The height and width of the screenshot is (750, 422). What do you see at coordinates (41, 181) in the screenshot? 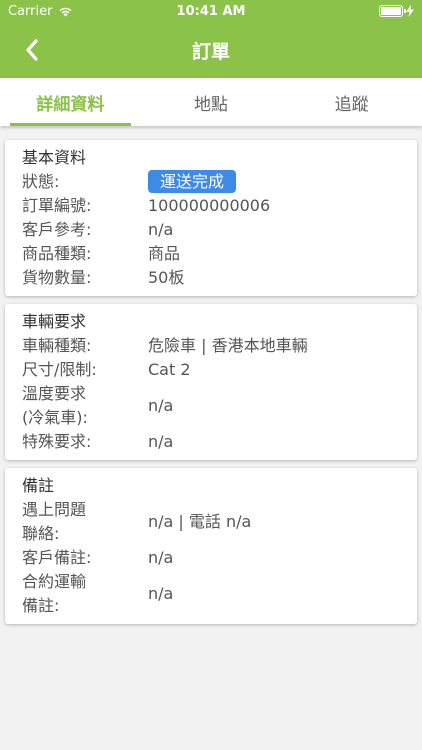
I see `status-label: 狀態:` at bounding box center [41, 181].